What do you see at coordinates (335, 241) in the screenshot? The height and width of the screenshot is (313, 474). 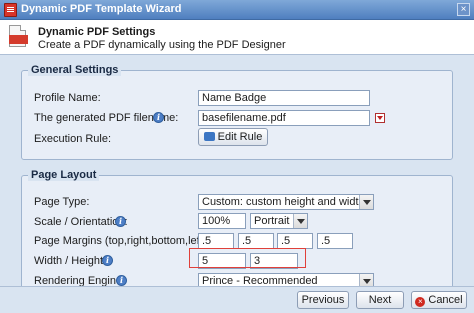 I see `margin-left-input: .5` at bounding box center [335, 241].